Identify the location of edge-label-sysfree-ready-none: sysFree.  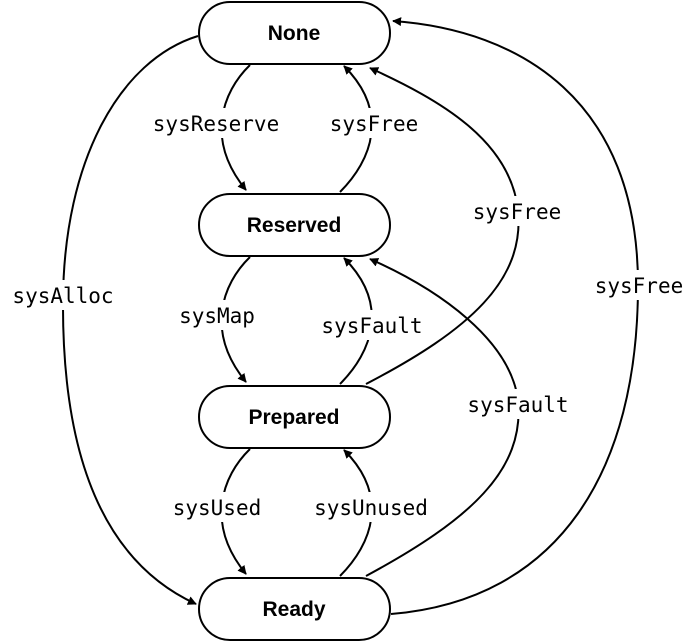
(639, 285).